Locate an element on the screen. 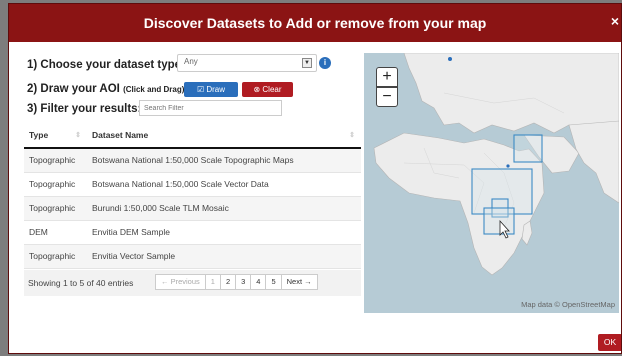  step-draw-aoi-label: 2) Draw your AOI (Click and Drag) is located at coordinates (105, 89).